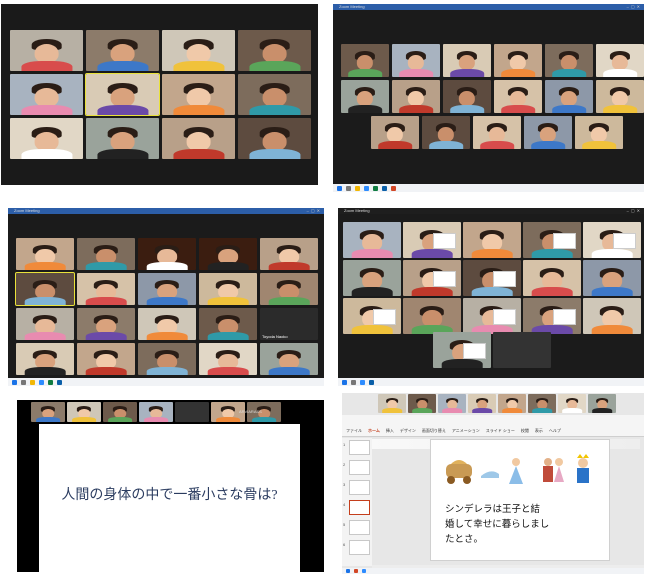  I want to click on ribbon-tab: スライド ショー, so click(500, 431).